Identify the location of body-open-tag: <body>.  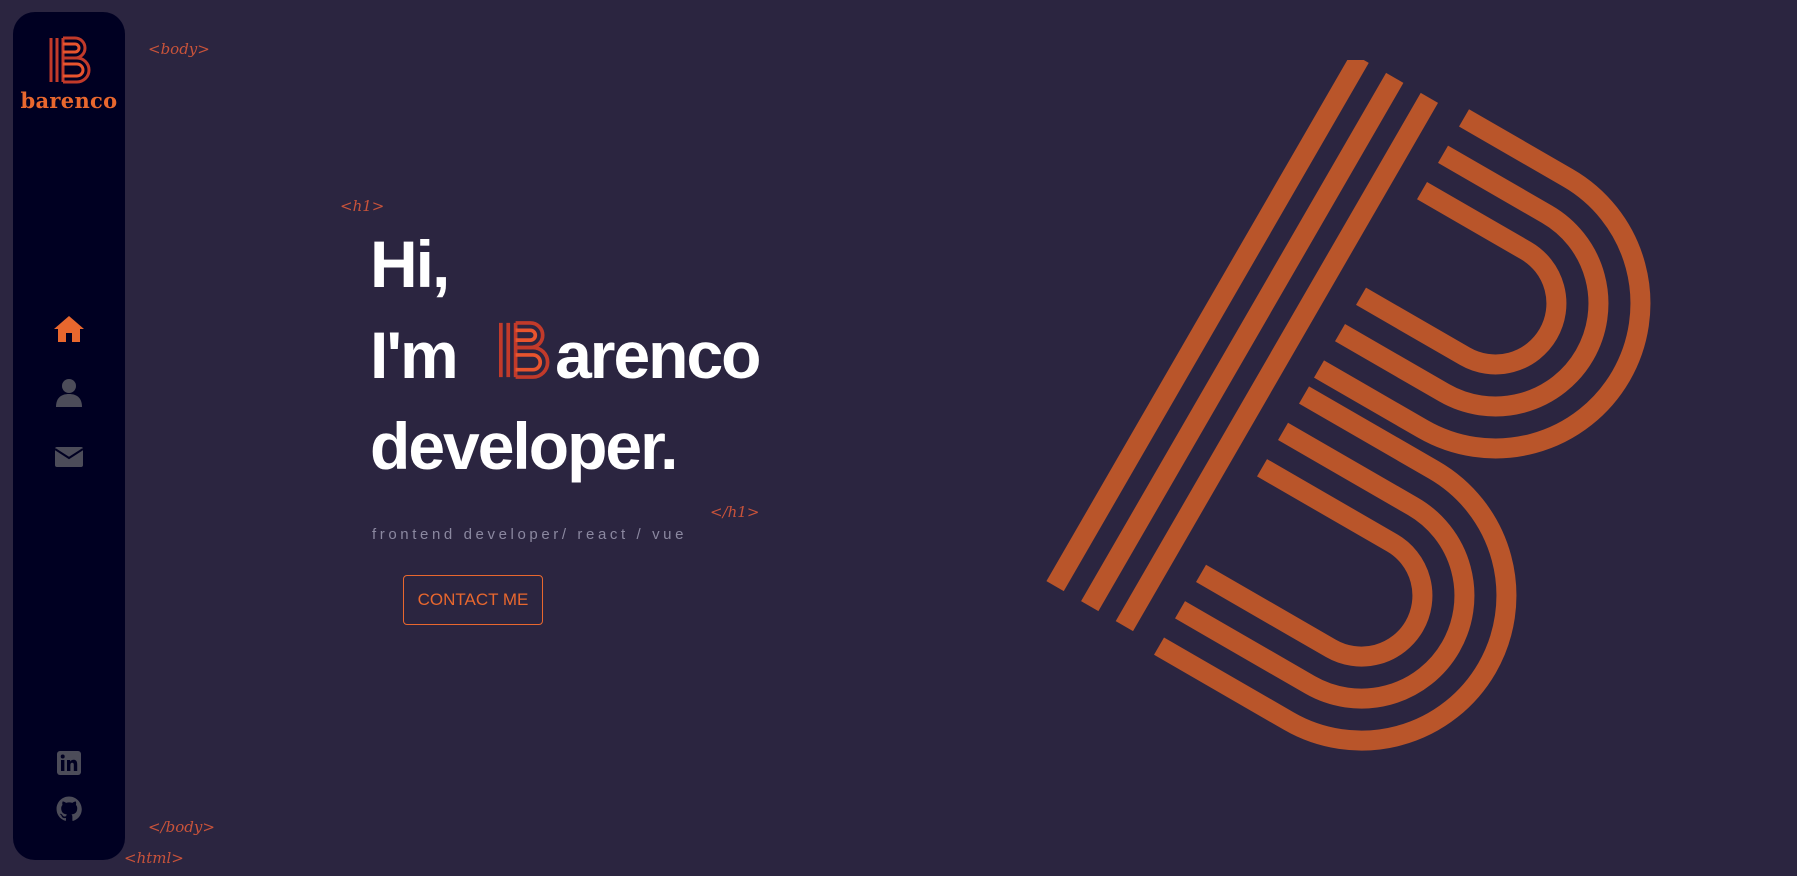
(179, 49).